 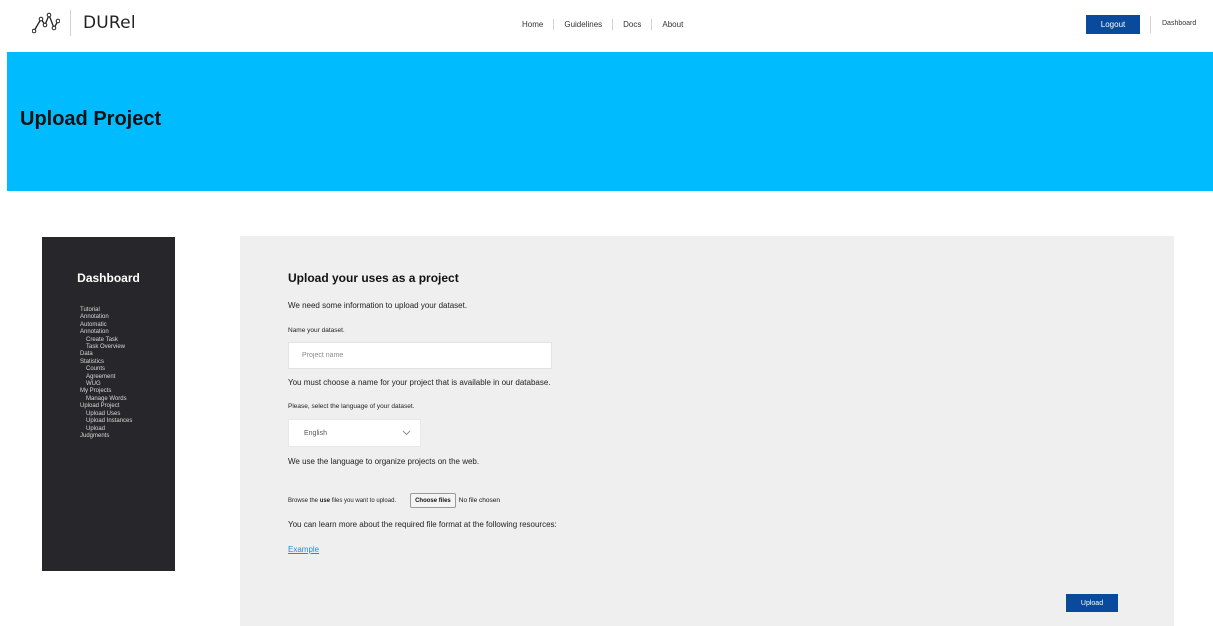 I want to click on nav-separator, so click(x=1150, y=24).